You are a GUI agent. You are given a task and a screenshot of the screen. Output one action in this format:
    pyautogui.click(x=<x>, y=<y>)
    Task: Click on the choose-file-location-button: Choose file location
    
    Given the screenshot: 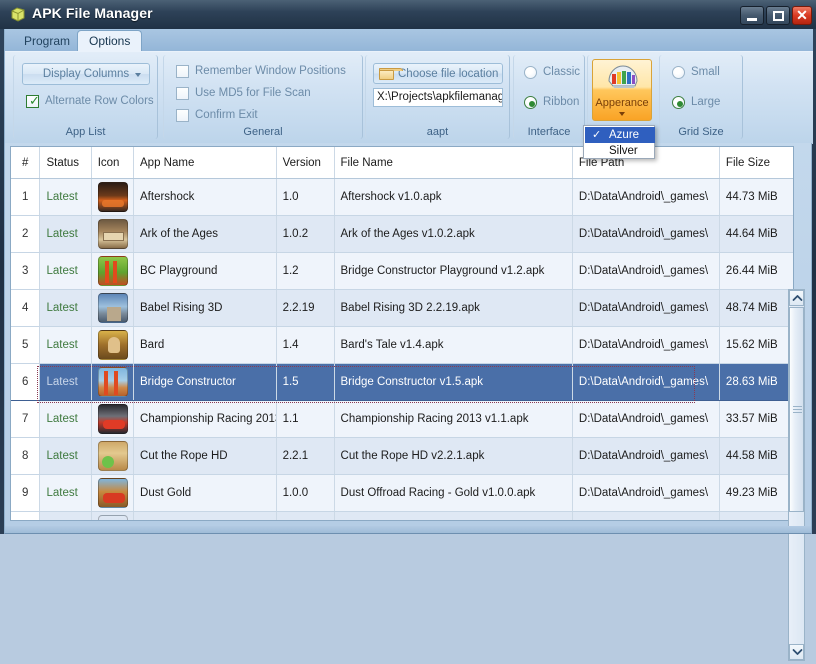 What is the action you would take?
    pyautogui.click(x=438, y=73)
    